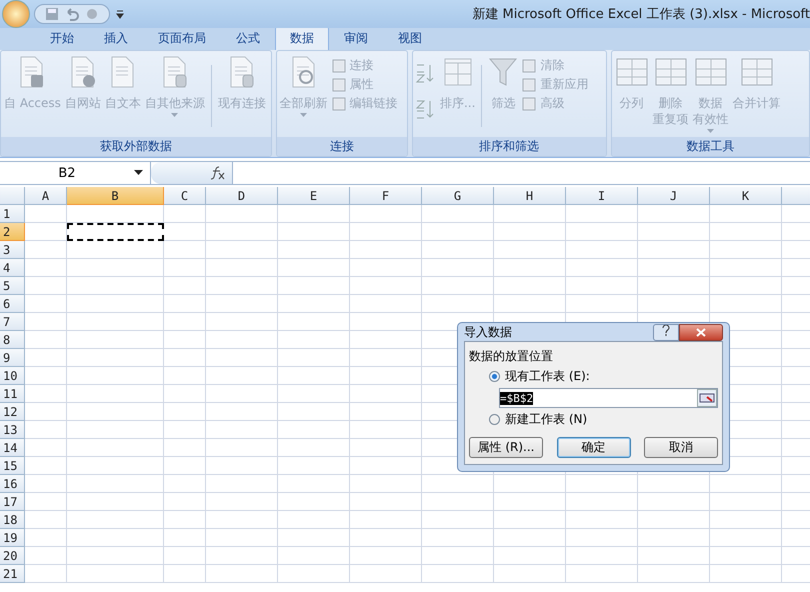 The height and width of the screenshot is (592, 810). What do you see at coordinates (593, 447) in the screenshot?
I see `dialog-button: 确定` at bounding box center [593, 447].